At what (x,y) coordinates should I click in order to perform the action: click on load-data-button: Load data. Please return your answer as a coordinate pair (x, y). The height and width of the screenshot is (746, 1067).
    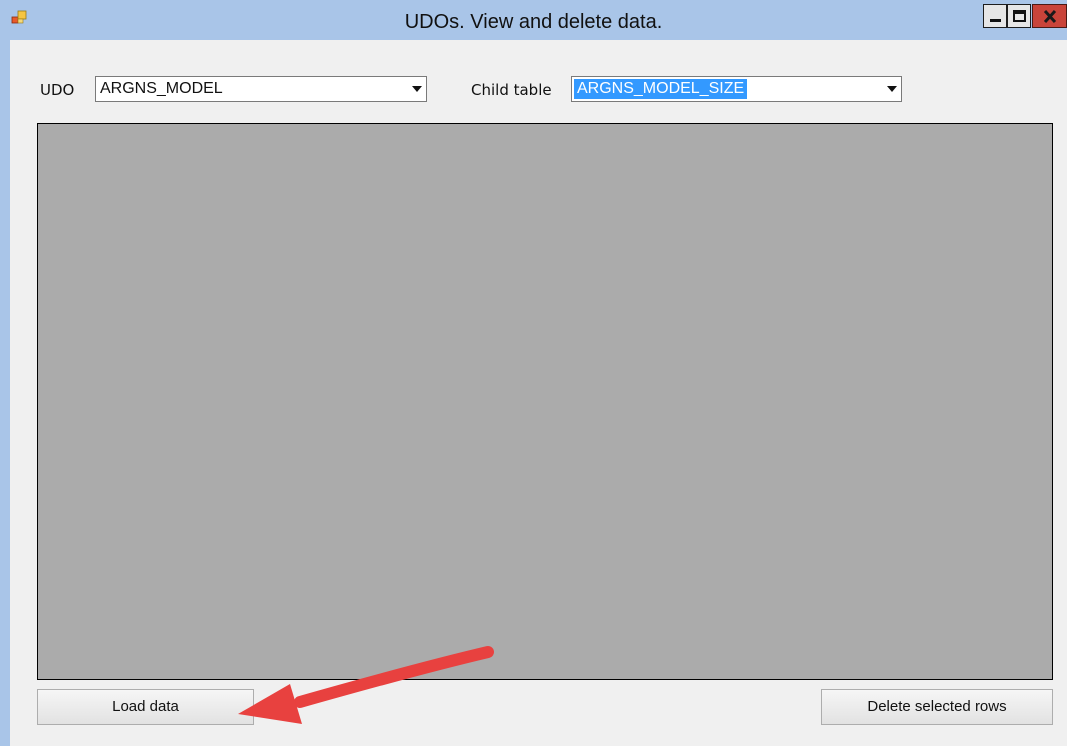
    Looking at the image, I should click on (145, 707).